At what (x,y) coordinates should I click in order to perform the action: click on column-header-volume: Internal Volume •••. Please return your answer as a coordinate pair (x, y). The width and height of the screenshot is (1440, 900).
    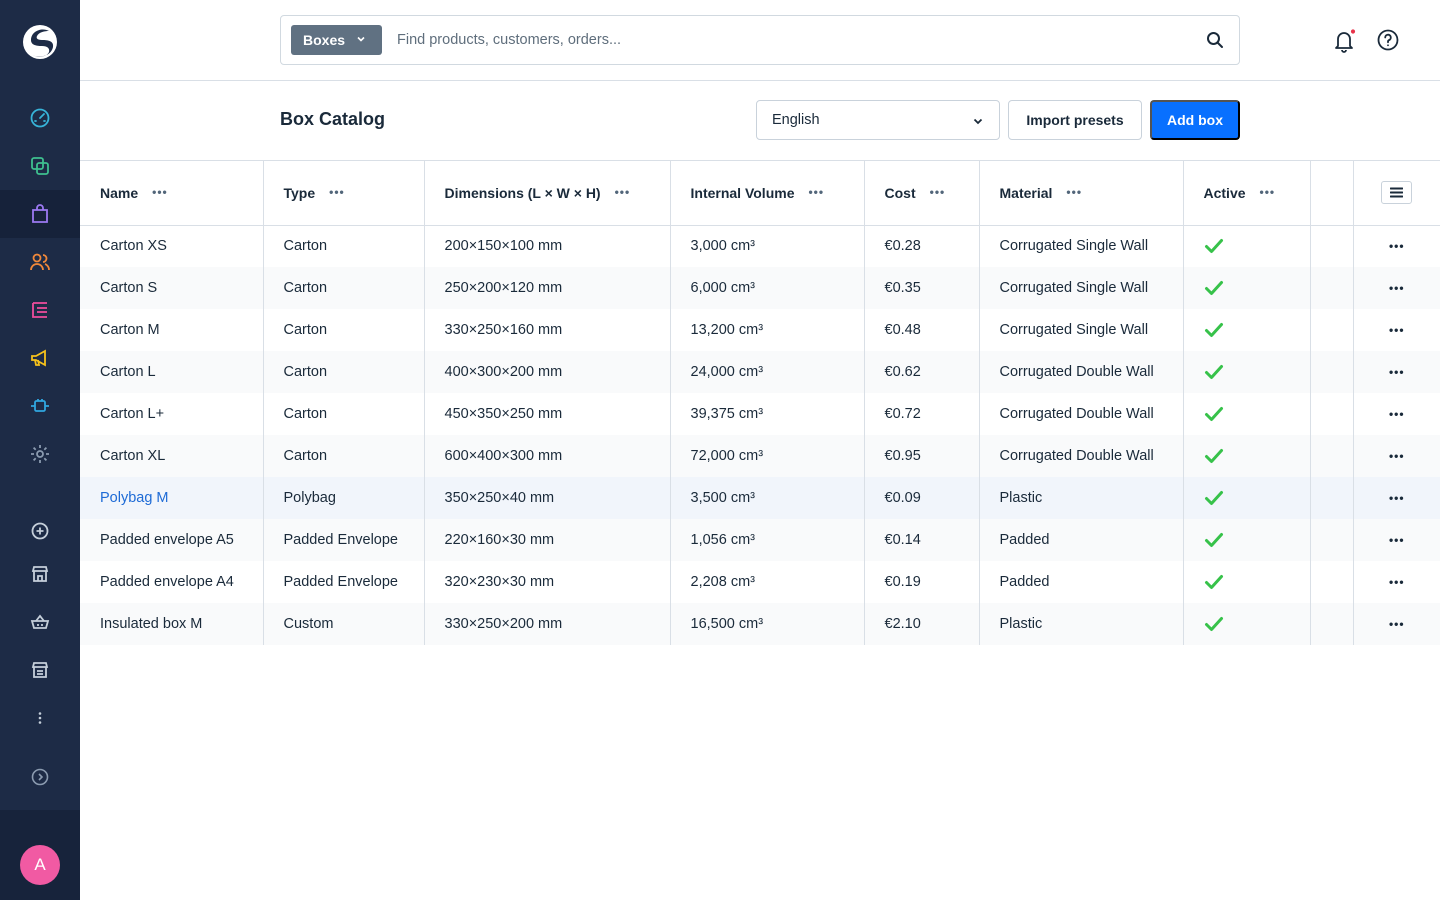
    Looking at the image, I should click on (767, 193).